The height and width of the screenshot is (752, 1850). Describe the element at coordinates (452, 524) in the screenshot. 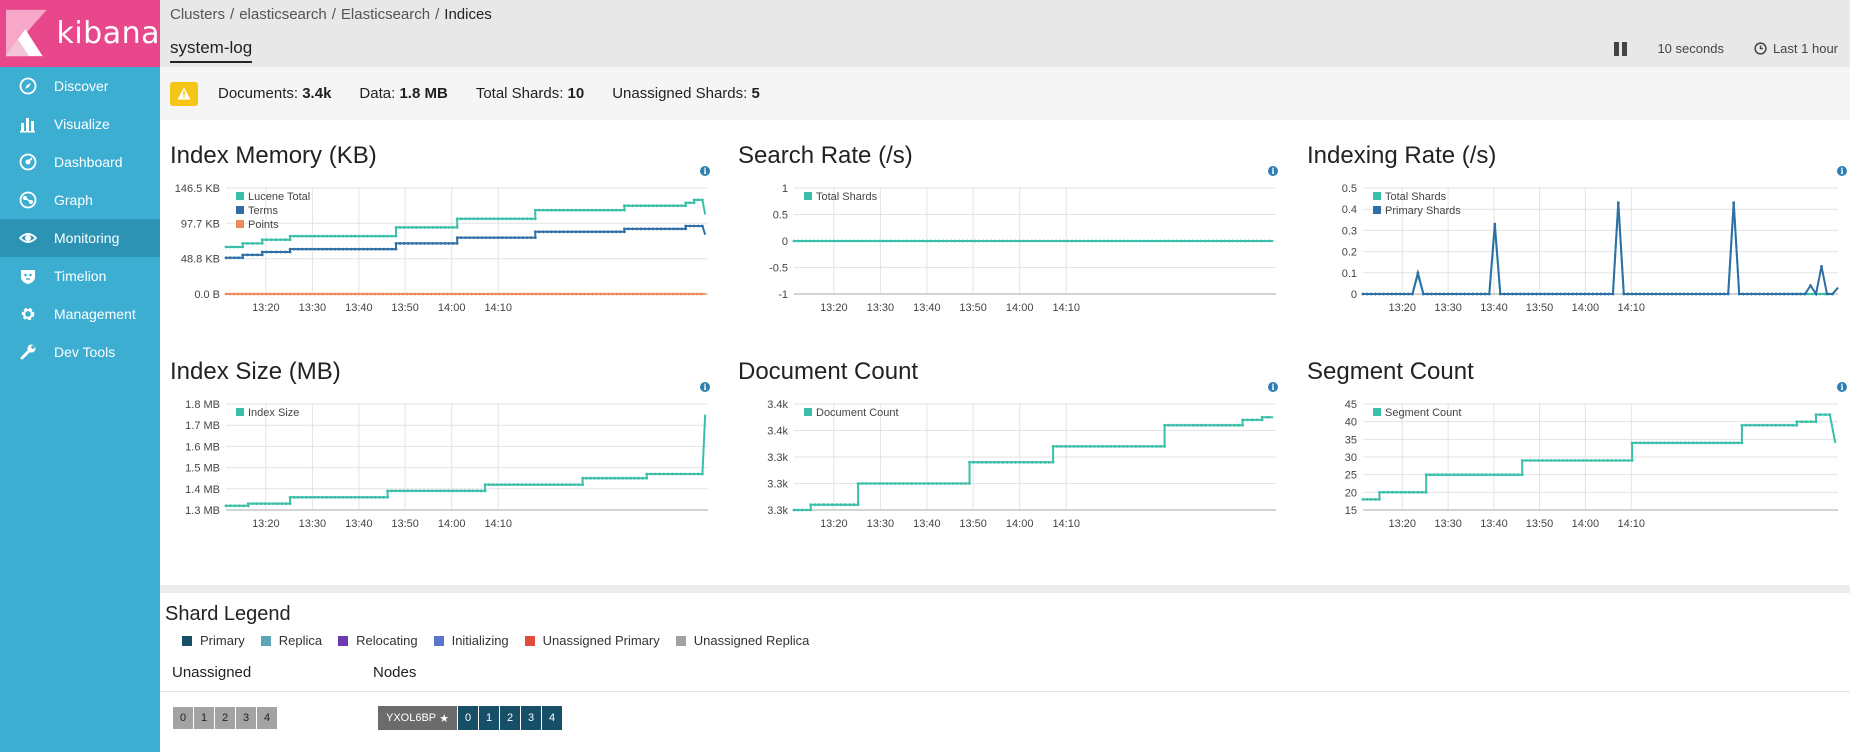

I see `x-tick-label: 14:00` at that location.